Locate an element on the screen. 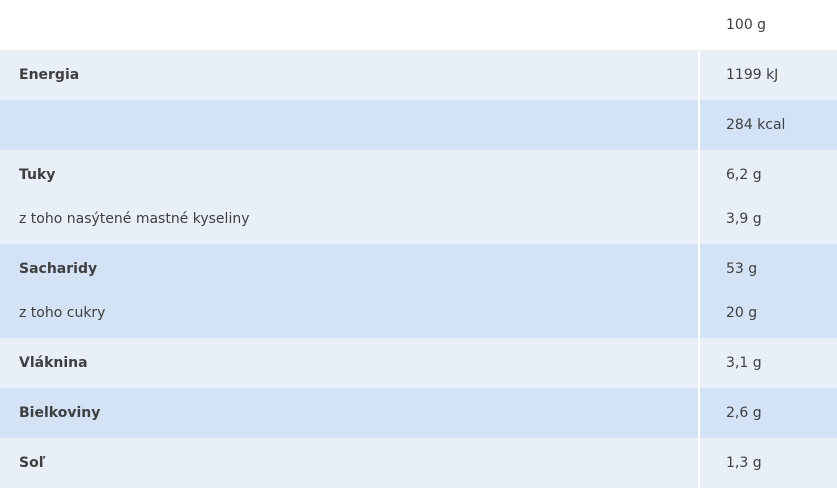 This screenshot has height=497, width=837. table-row-energy-kcal: 284 kcal is located at coordinates (418, 125).